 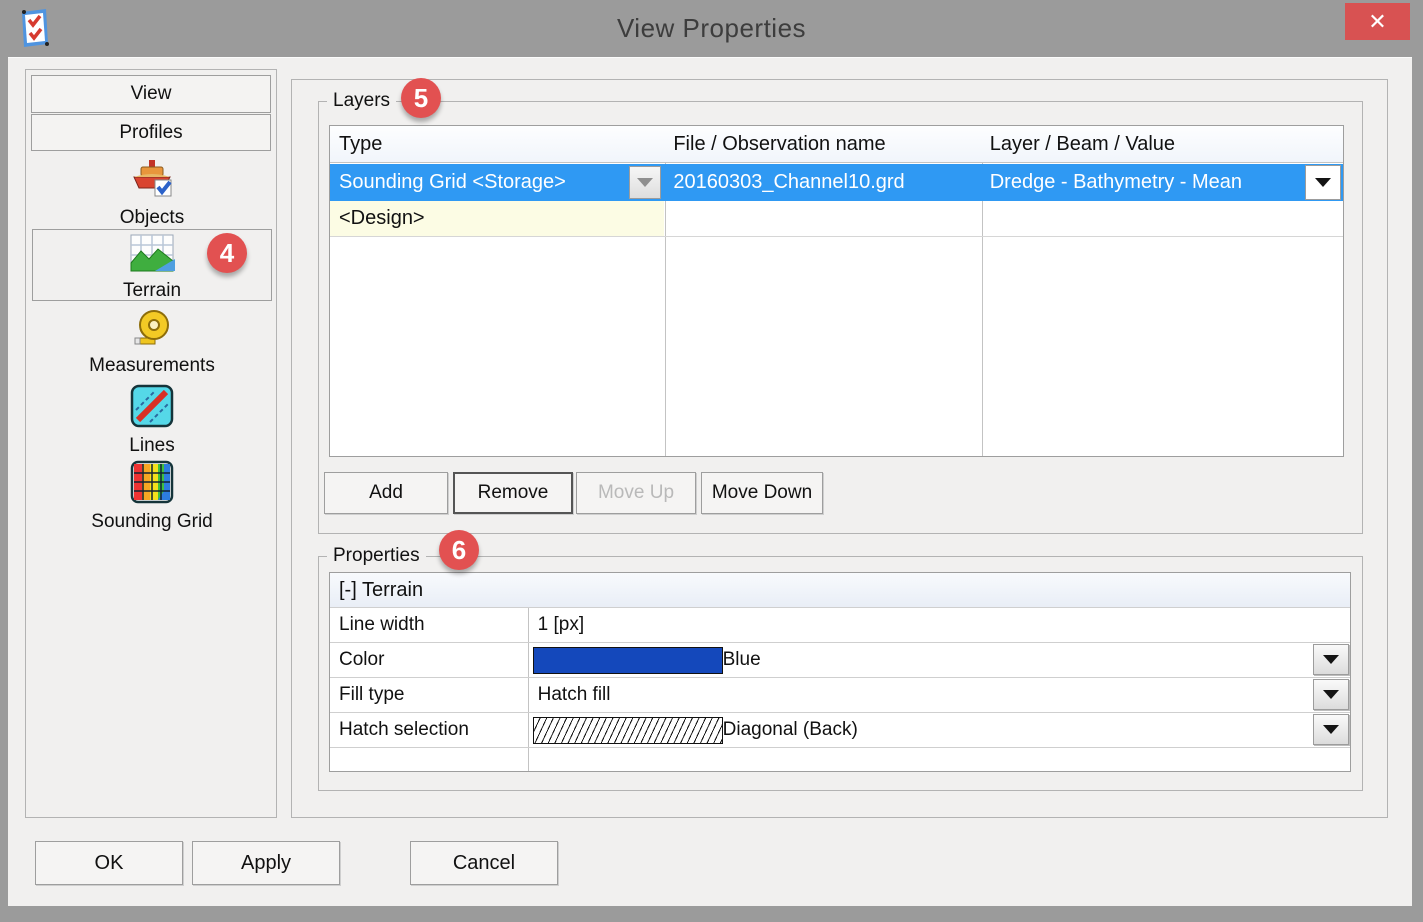 What do you see at coordinates (939, 660) in the screenshot?
I see `property-value: Blue` at bounding box center [939, 660].